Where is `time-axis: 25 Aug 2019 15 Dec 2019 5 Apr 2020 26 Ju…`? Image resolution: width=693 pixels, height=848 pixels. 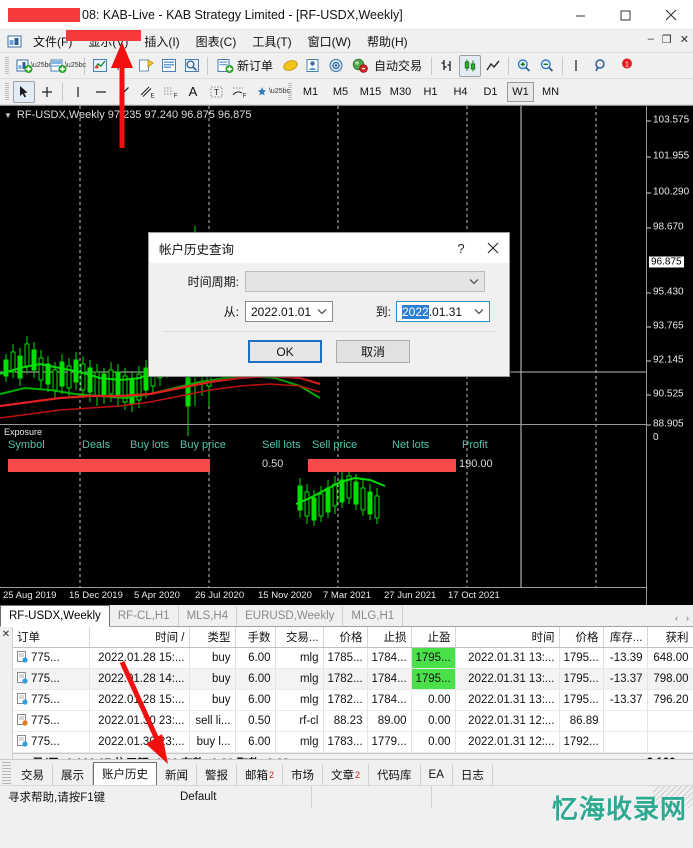
time-axis: 25 Aug 2019 15 Dec 2019 5 Apr 2020 26 Ju… is located at coordinates (323, 596).